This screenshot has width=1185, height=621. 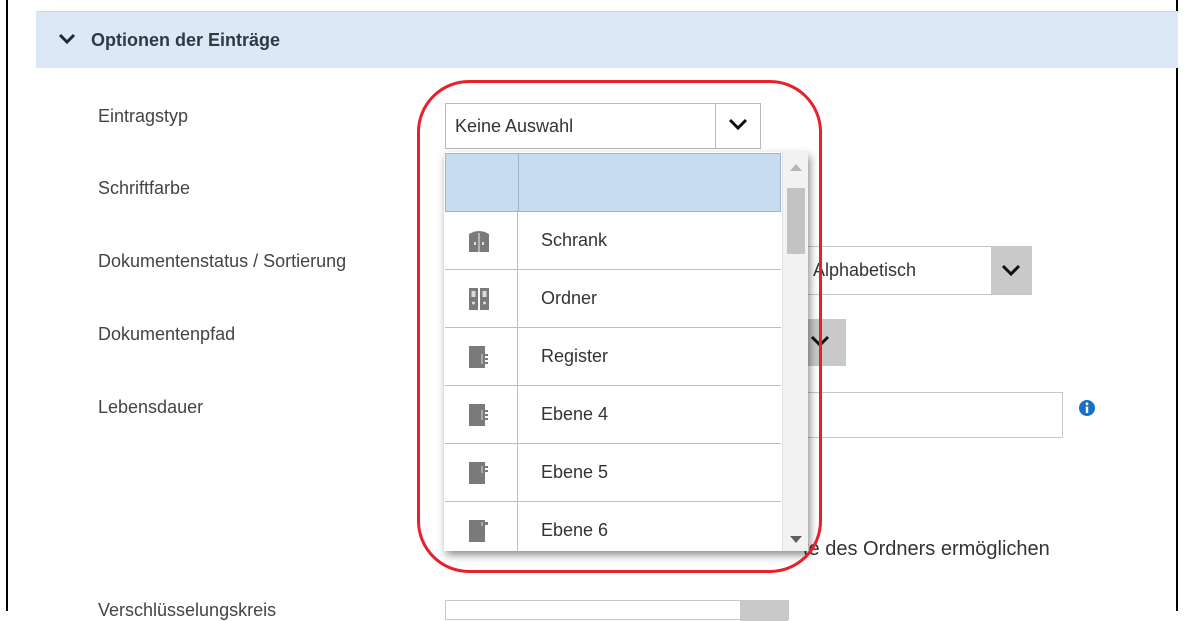 What do you see at coordinates (222, 261) in the screenshot?
I see `label-dokumentenstatus: Dokumentenstatus / Sortierung` at bounding box center [222, 261].